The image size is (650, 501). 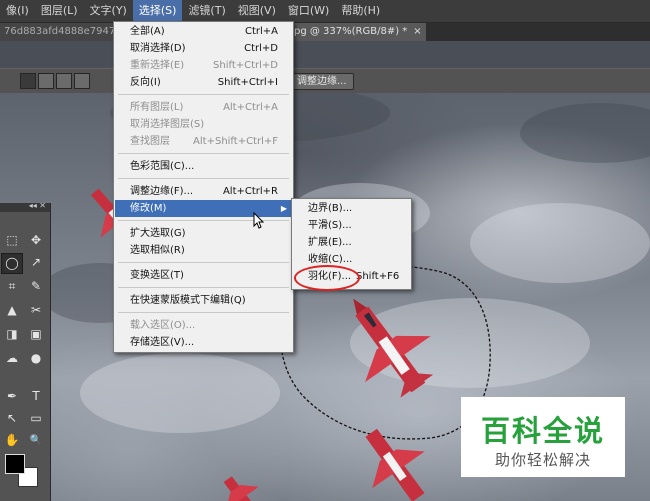 I want to click on new-selection-icon, so click(x=28, y=81).